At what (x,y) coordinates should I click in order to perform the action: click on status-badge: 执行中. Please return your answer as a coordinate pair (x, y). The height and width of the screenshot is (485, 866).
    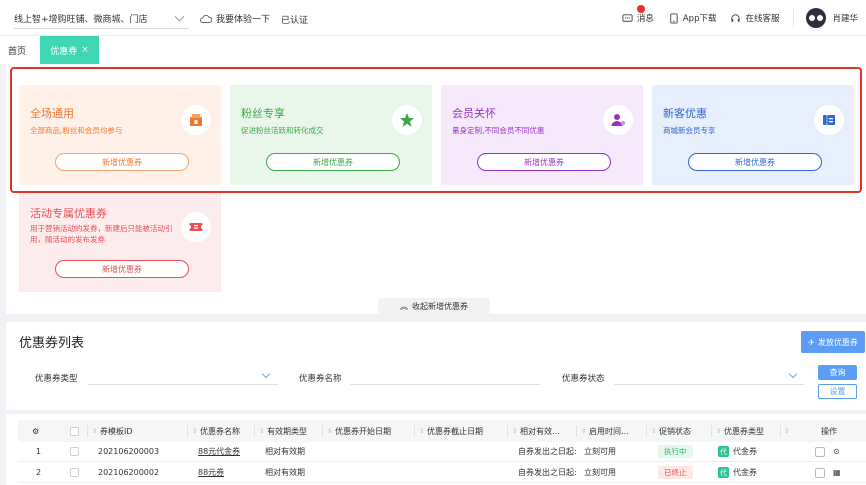
    Looking at the image, I should click on (675, 451).